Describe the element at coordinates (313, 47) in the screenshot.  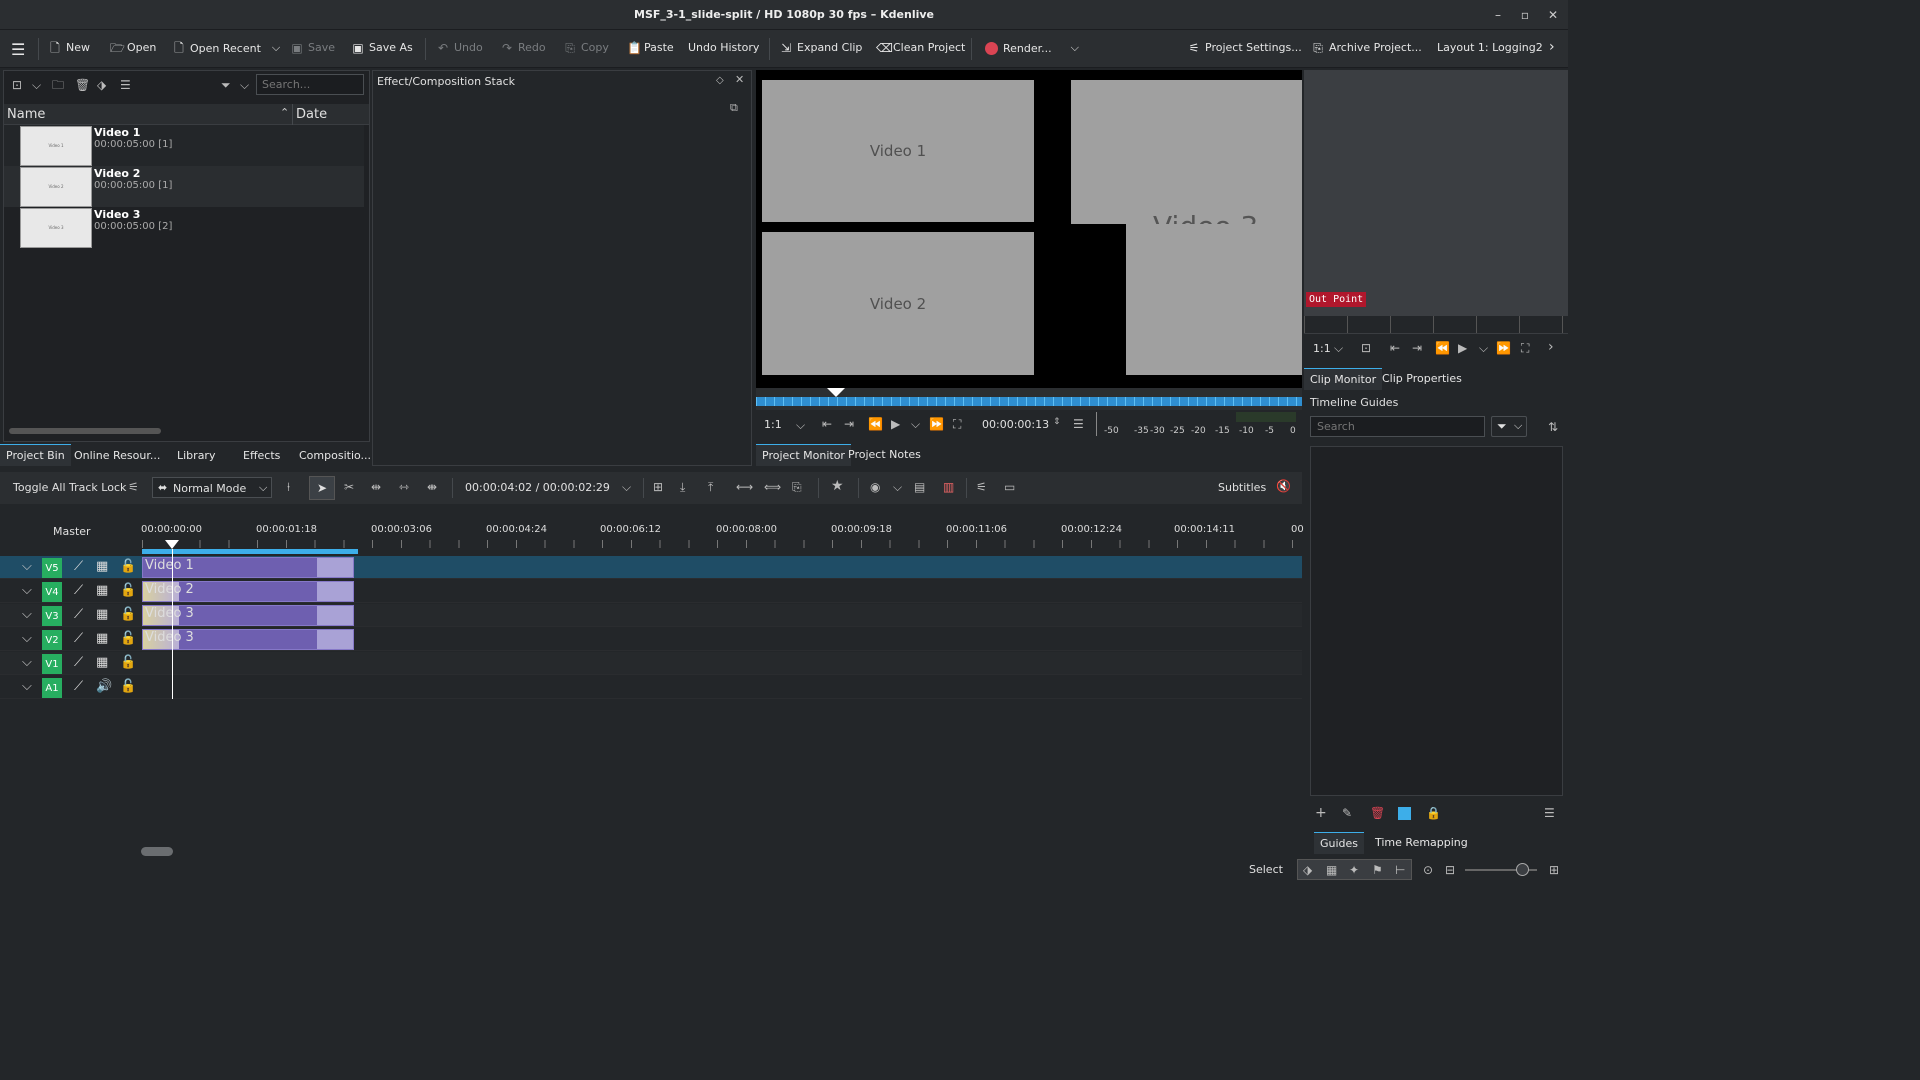
I see `save-button: ▣ Save` at that location.